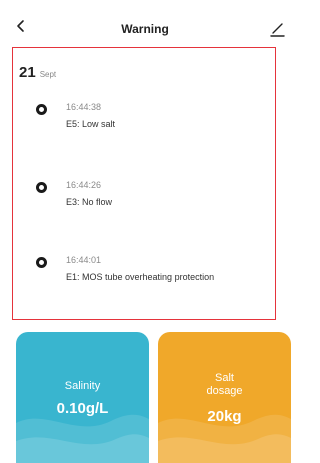  I want to click on salt-dosage-label-line2: dosage, so click(224, 391).